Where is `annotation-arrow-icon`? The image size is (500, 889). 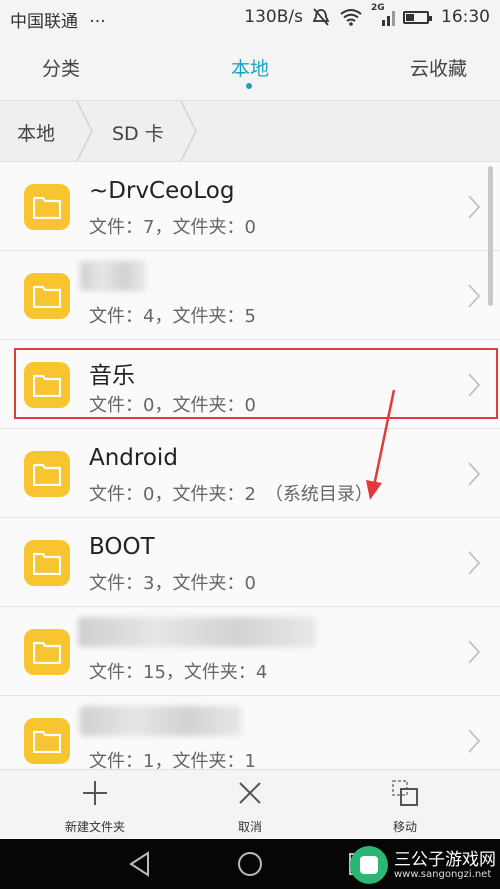
annotation-arrow-icon is located at coordinates (381, 445).